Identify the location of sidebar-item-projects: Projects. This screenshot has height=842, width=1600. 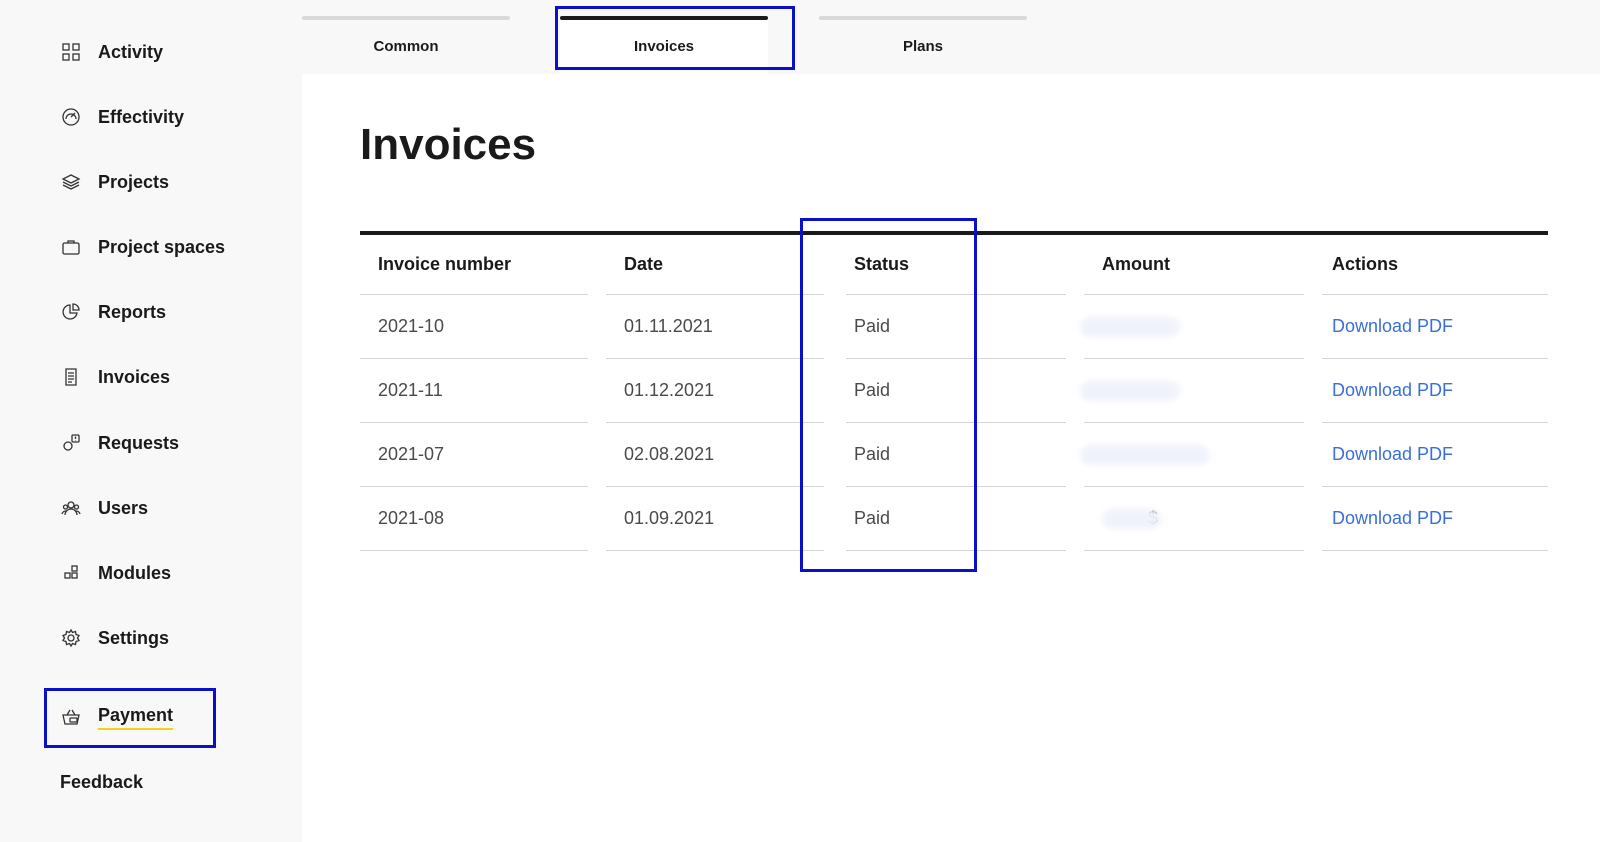
(114, 182).